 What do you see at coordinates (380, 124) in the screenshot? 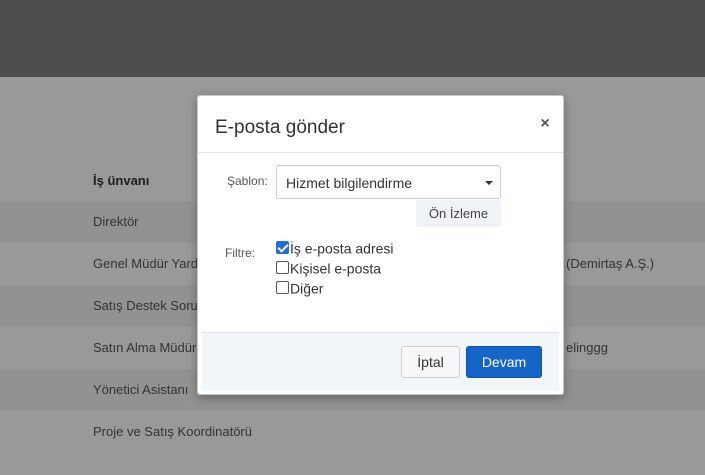
I see `dialog-header: E-posta gönder ×` at bounding box center [380, 124].